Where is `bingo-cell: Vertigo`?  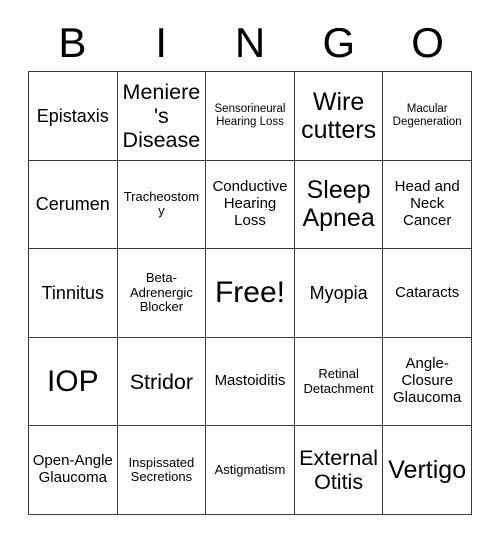 bingo-cell: Vertigo is located at coordinates (427, 470).